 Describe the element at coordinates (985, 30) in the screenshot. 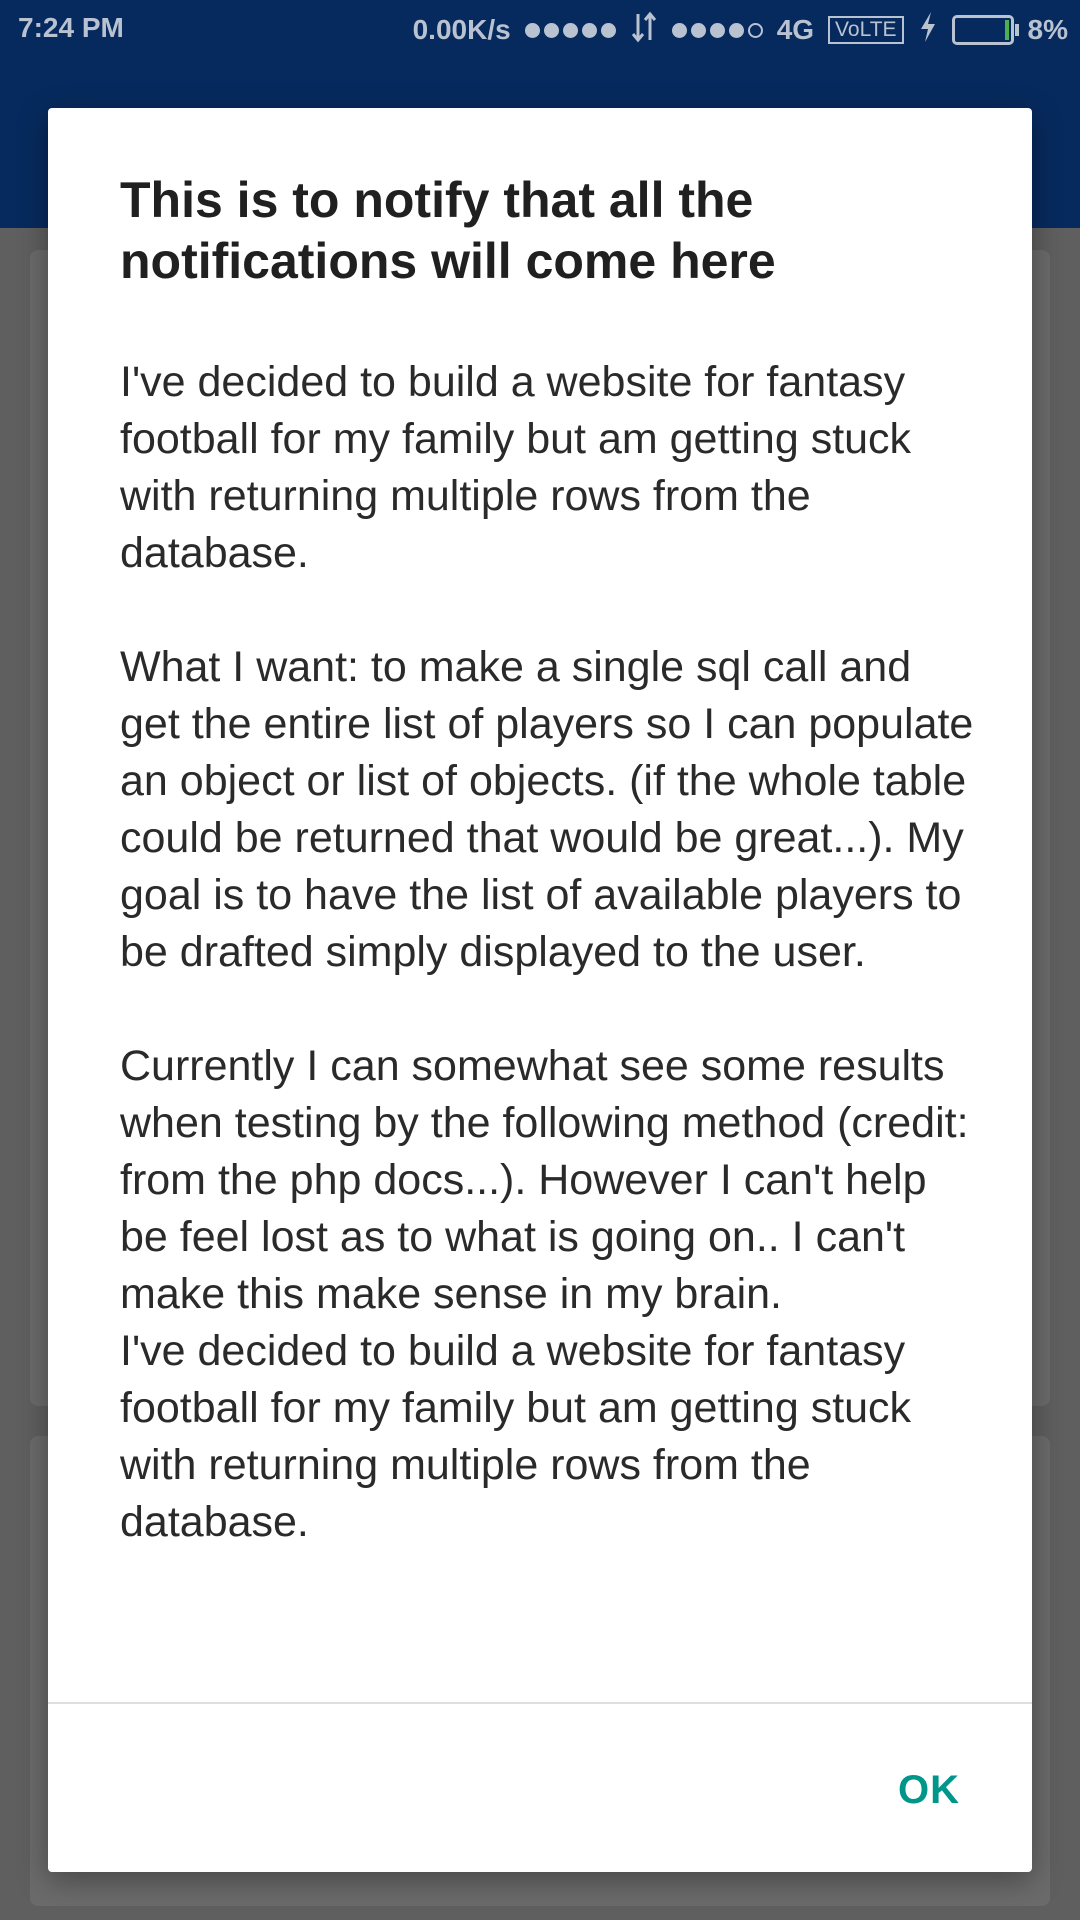

I see `battery-icon` at that location.